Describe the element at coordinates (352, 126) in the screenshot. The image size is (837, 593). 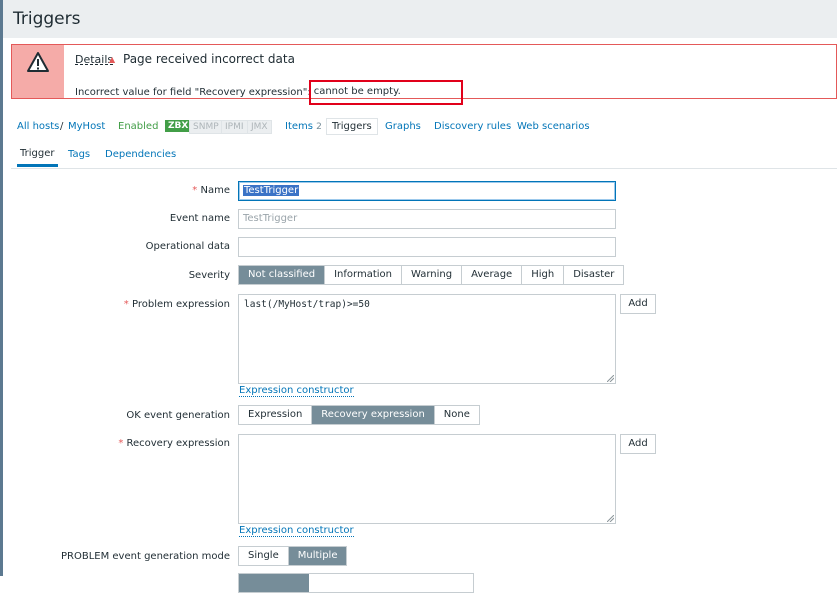
I see `triggers-tab: Triggers` at that location.